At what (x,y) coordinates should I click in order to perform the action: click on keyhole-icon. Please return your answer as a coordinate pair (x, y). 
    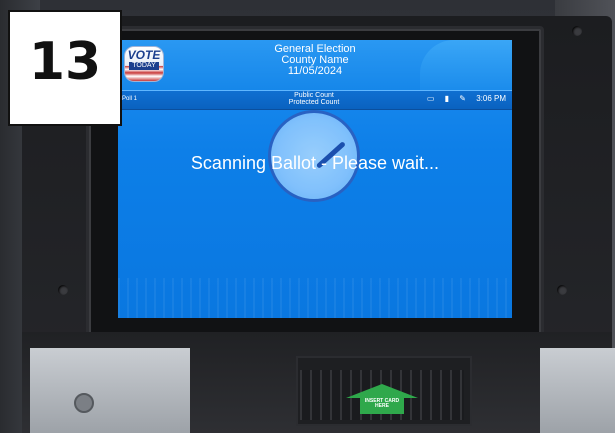
    Looking at the image, I should click on (84, 403).